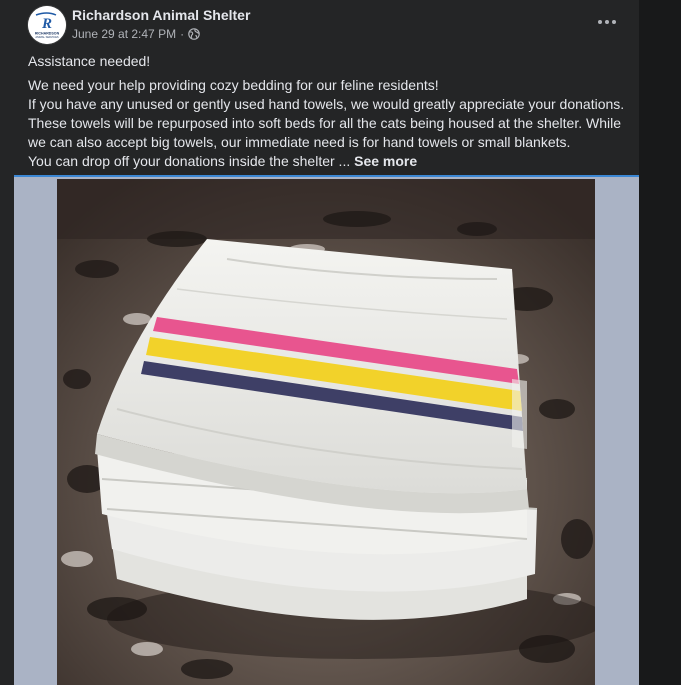 This screenshot has height=685, width=681. I want to click on logo-text-top: RICHARDSON, so click(47, 34).